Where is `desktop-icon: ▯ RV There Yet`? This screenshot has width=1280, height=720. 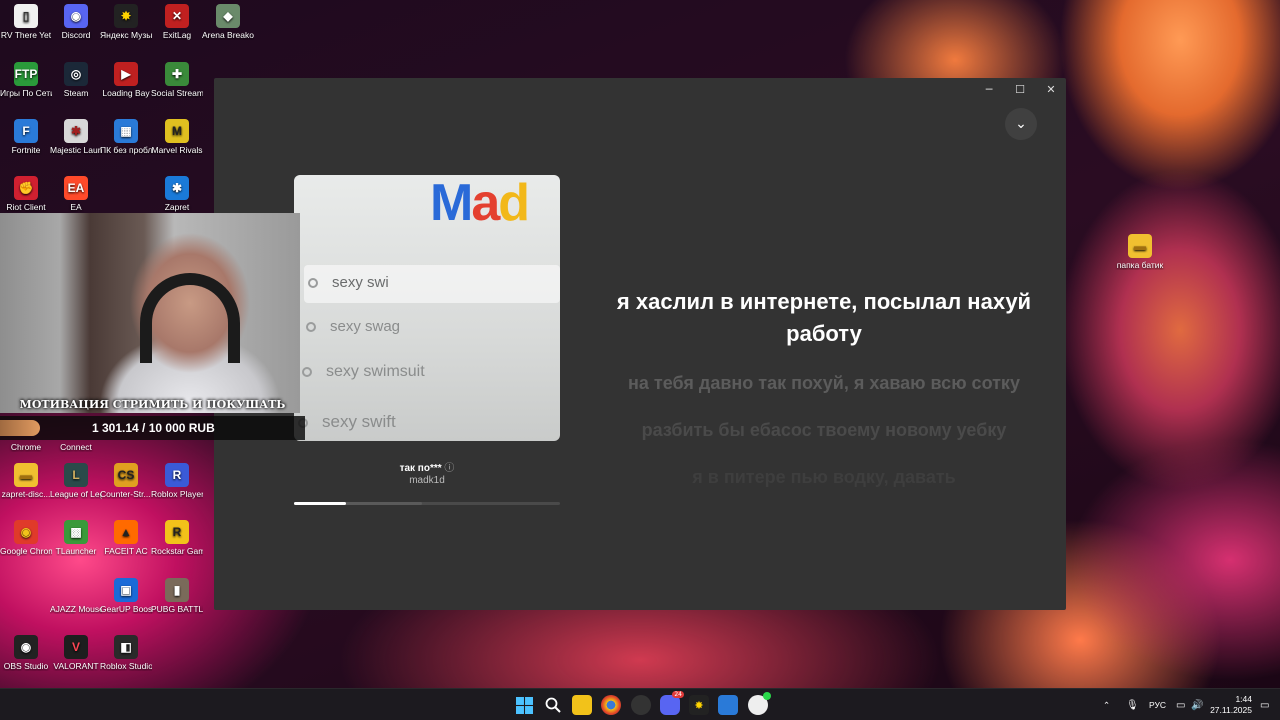
desktop-icon: ▯ RV There Yet is located at coordinates (26, 22).